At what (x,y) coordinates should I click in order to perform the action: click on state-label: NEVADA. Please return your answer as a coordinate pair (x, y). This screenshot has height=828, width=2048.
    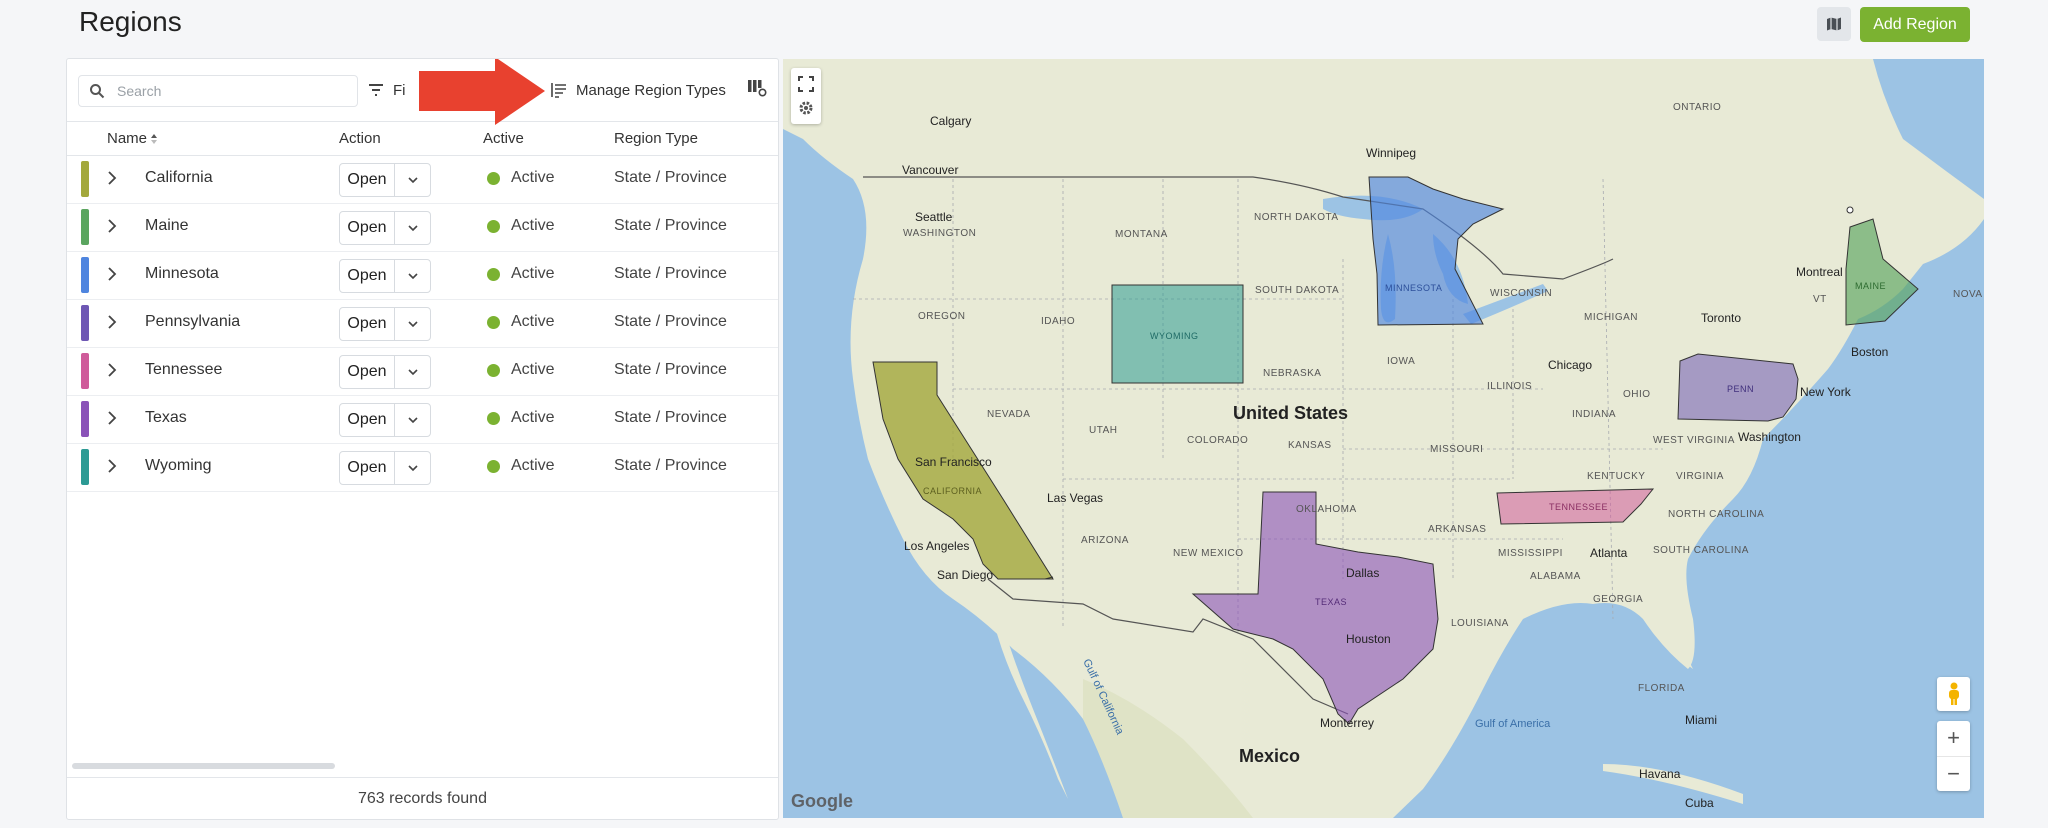
    Looking at the image, I should click on (1008, 414).